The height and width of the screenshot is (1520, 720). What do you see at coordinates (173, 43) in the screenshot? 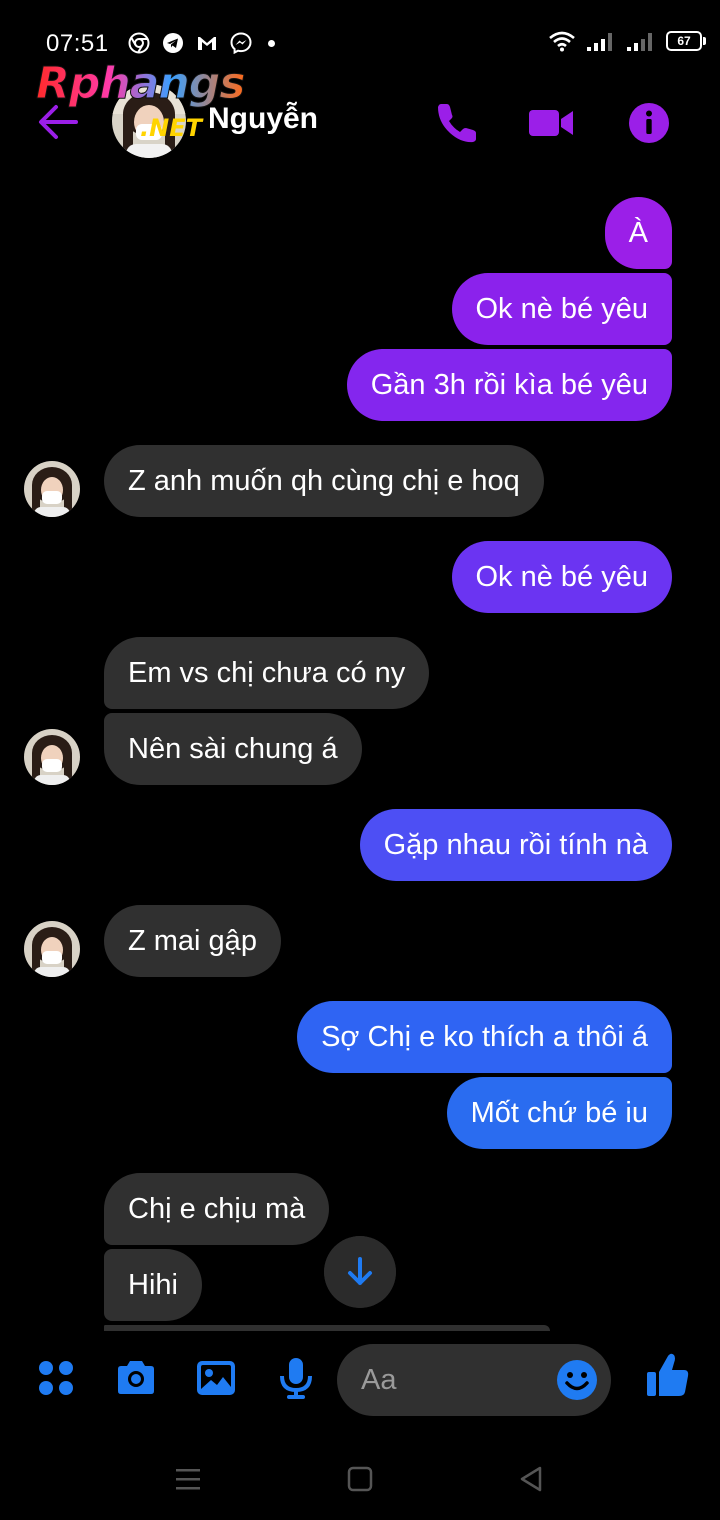
I see `telegram-icon` at bounding box center [173, 43].